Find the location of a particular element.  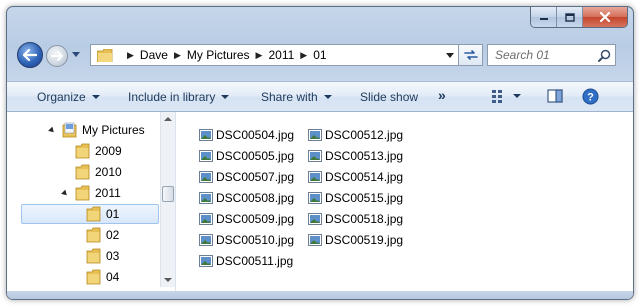

include-in-library-button: Include in library is located at coordinates (179, 97).